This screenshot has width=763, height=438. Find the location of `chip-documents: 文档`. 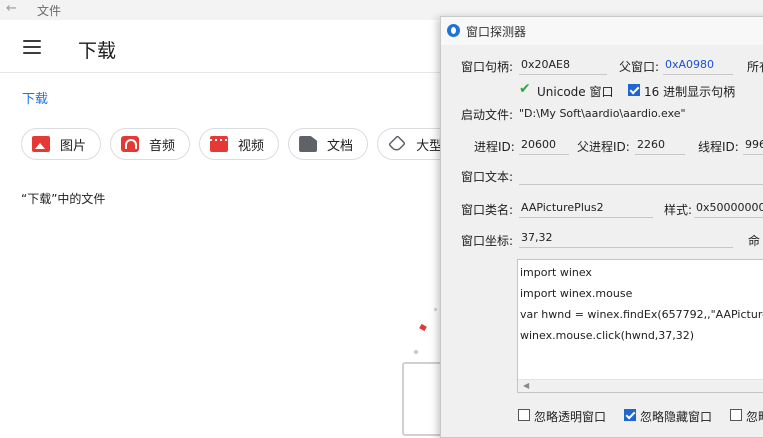

chip-documents: 文档 is located at coordinates (328, 144).